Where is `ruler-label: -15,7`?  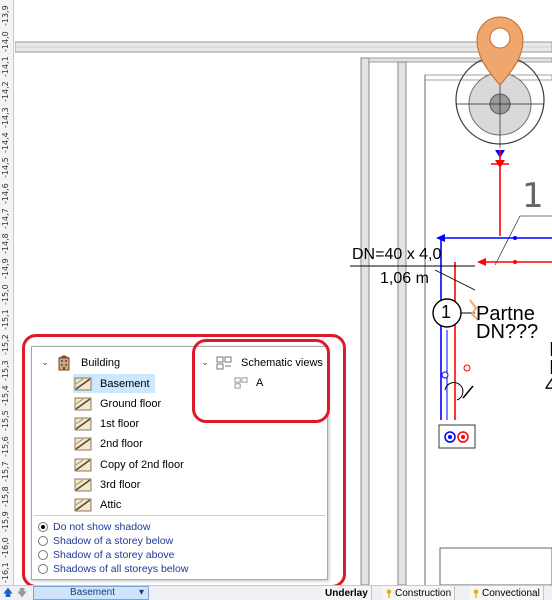
ruler-label: -15,7 is located at coordinates (5, 471).